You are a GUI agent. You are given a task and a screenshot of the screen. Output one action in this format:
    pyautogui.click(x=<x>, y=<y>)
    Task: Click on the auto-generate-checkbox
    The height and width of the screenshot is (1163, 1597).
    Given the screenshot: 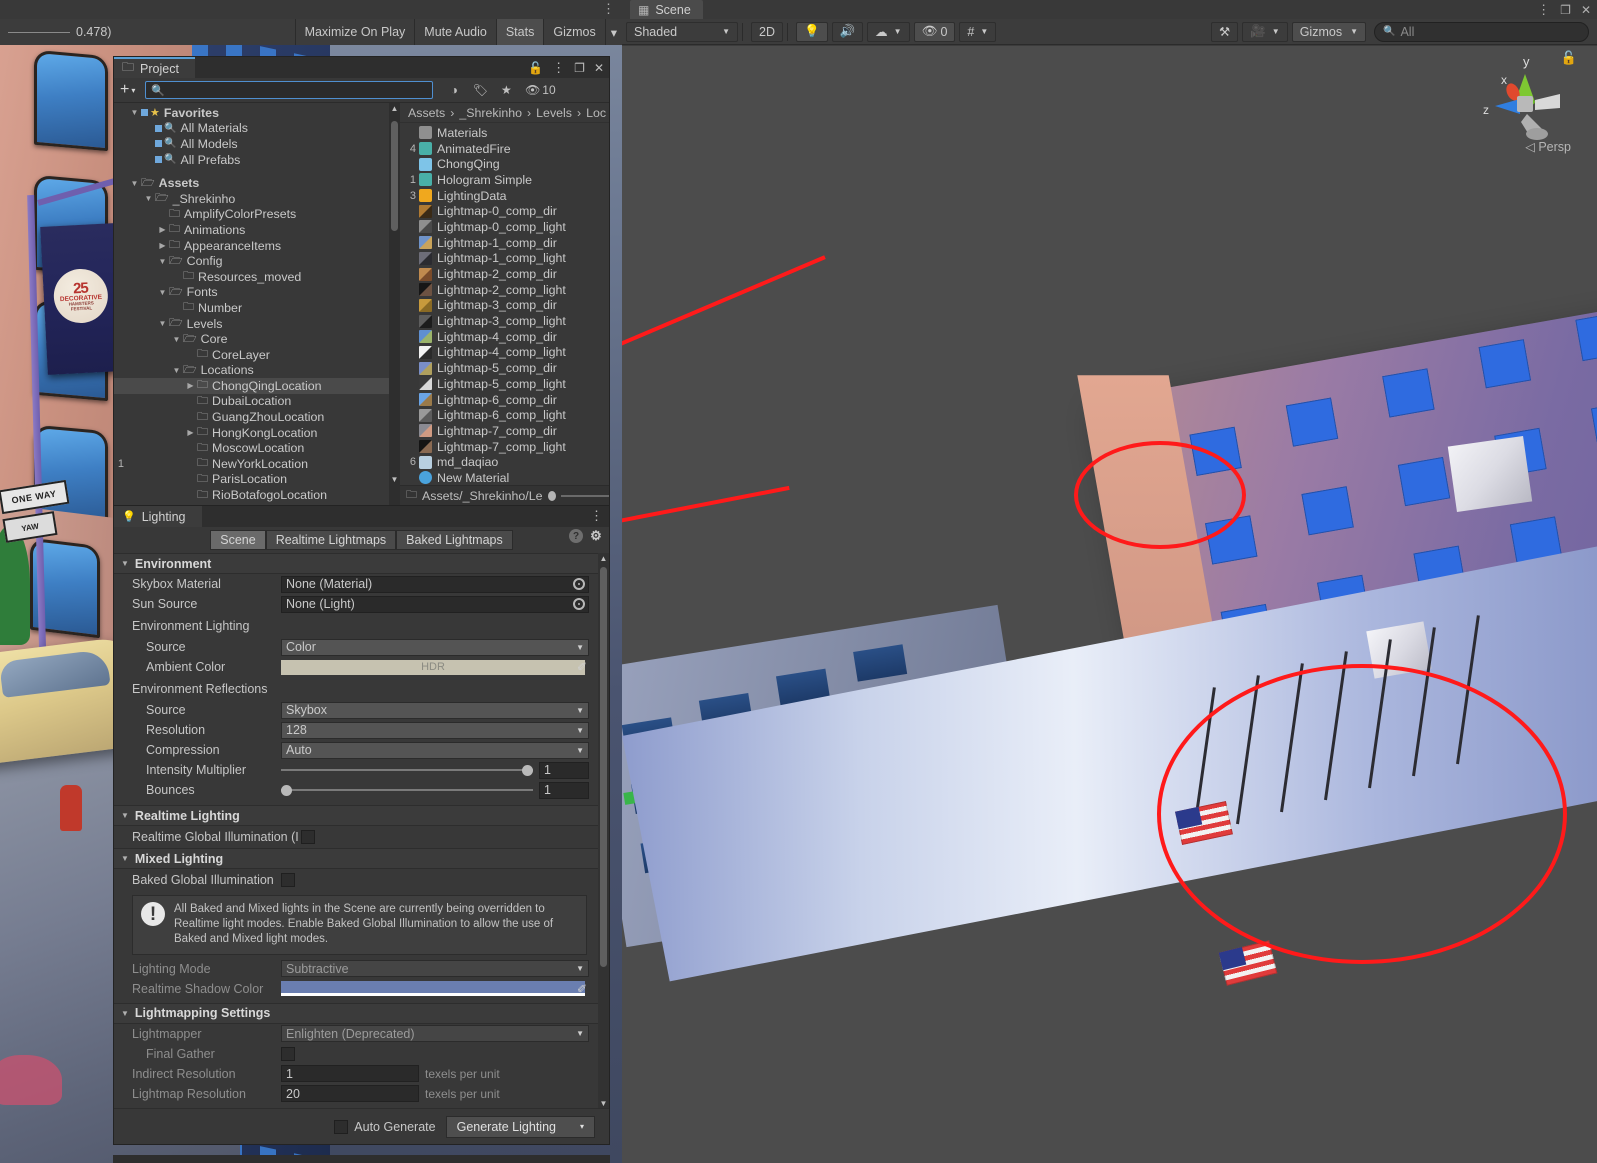 What is the action you would take?
    pyautogui.click(x=341, y=1126)
    